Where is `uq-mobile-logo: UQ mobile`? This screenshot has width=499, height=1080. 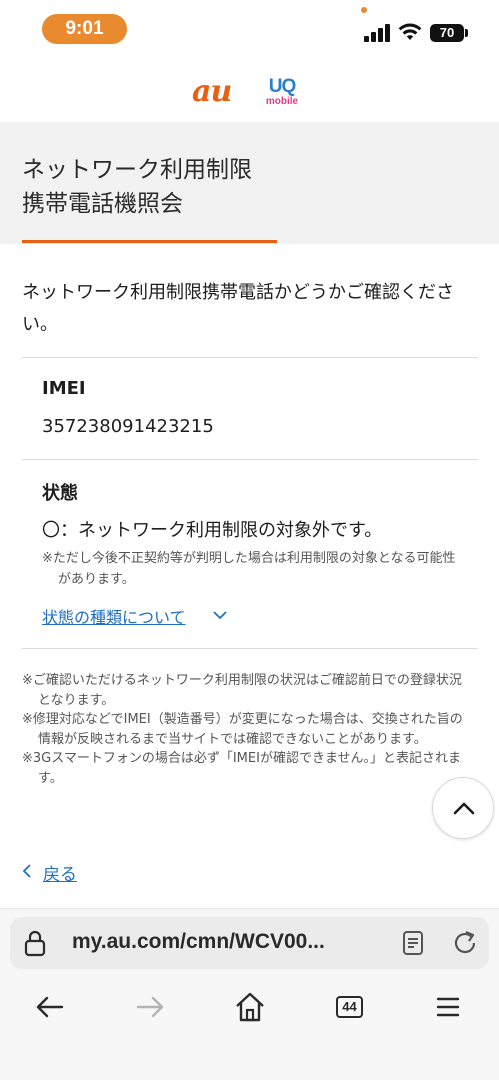
uq-mobile-logo: UQ mobile is located at coordinates (282, 93).